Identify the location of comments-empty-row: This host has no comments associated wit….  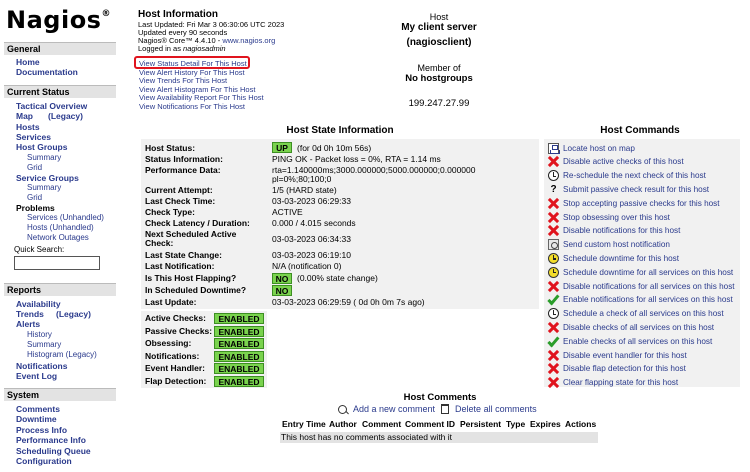
(439, 437).